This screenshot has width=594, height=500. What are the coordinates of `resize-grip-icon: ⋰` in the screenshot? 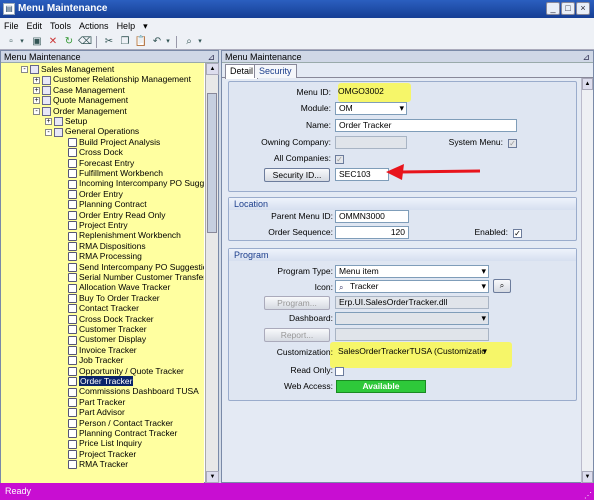 It's located at (588, 493).